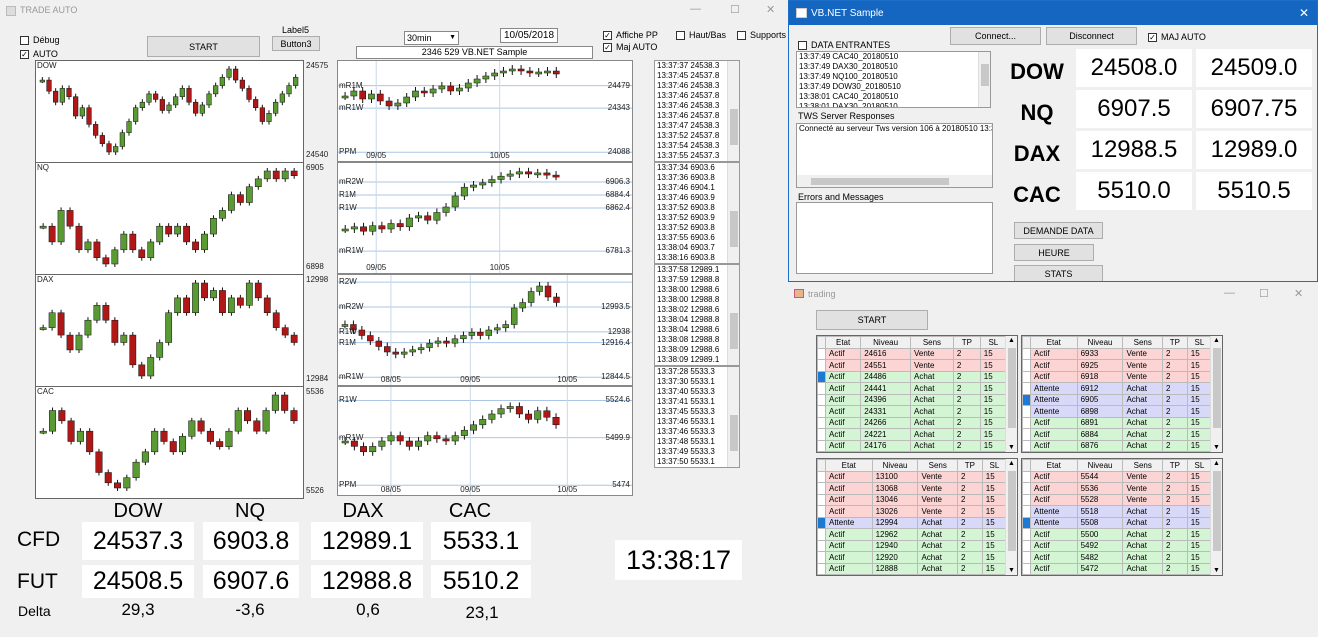  Describe the element at coordinates (912, 476) in the screenshot. I see `table-row: Actif 13100 Vente 2 15` at that location.